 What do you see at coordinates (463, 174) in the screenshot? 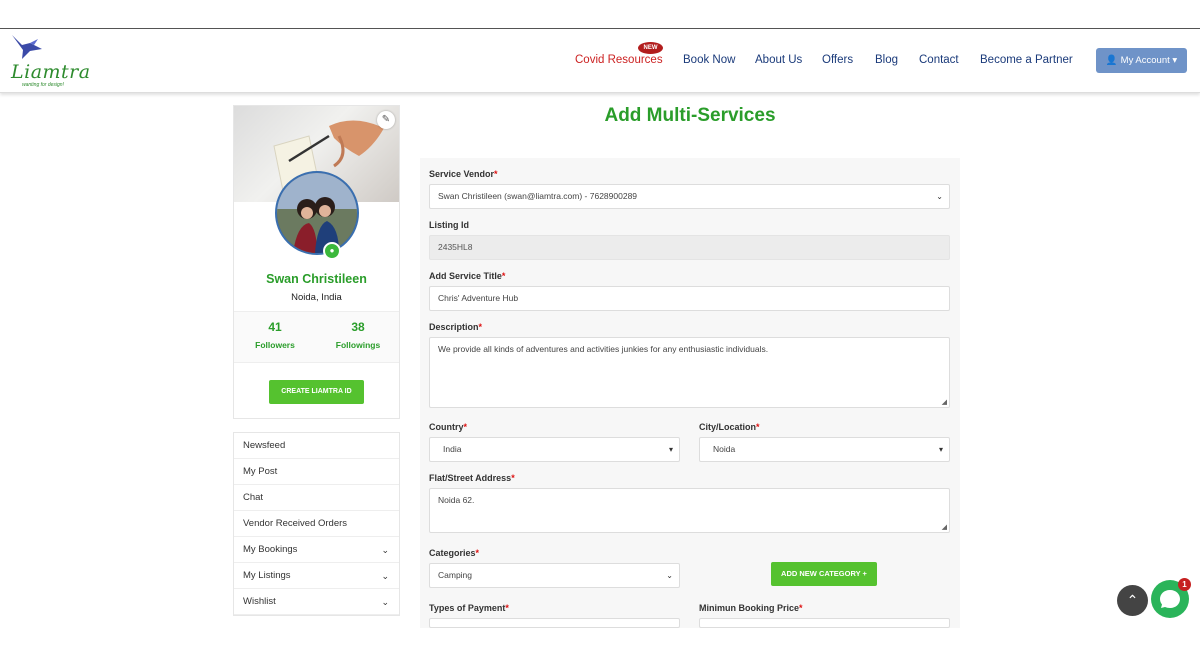
I see `service-vendor-label: Service Vendor*` at bounding box center [463, 174].